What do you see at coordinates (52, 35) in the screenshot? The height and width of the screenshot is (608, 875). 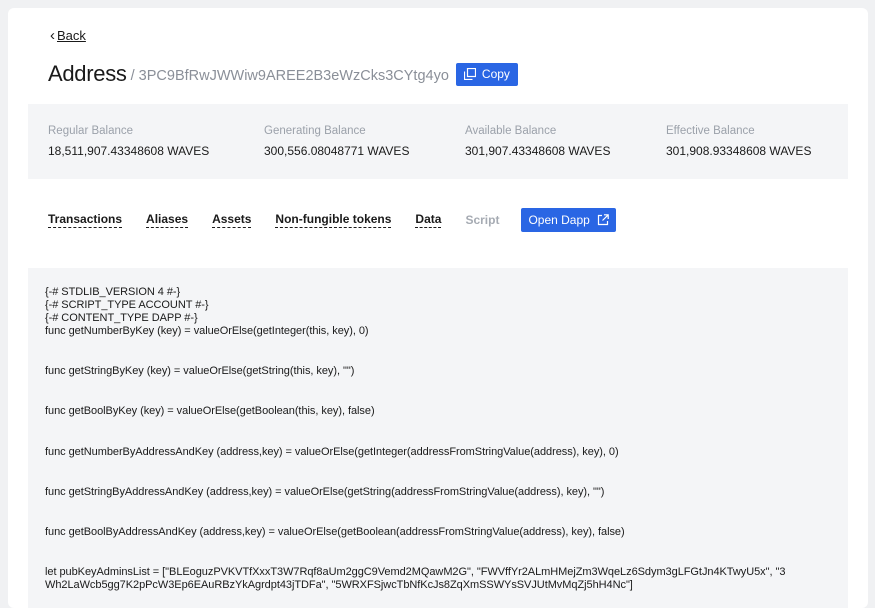 I see `chevron-left-icon: ‹` at bounding box center [52, 35].